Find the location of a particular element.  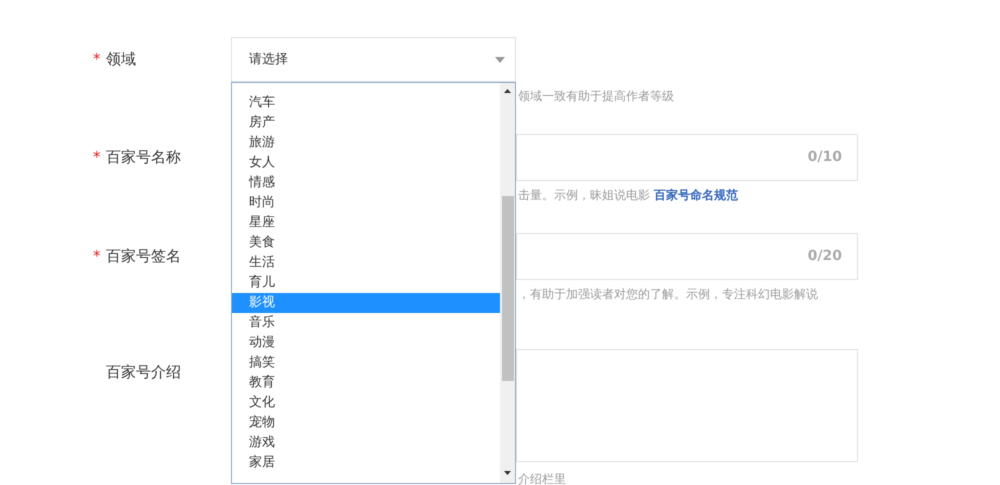

dropdown-option: 育儿 is located at coordinates (366, 283).